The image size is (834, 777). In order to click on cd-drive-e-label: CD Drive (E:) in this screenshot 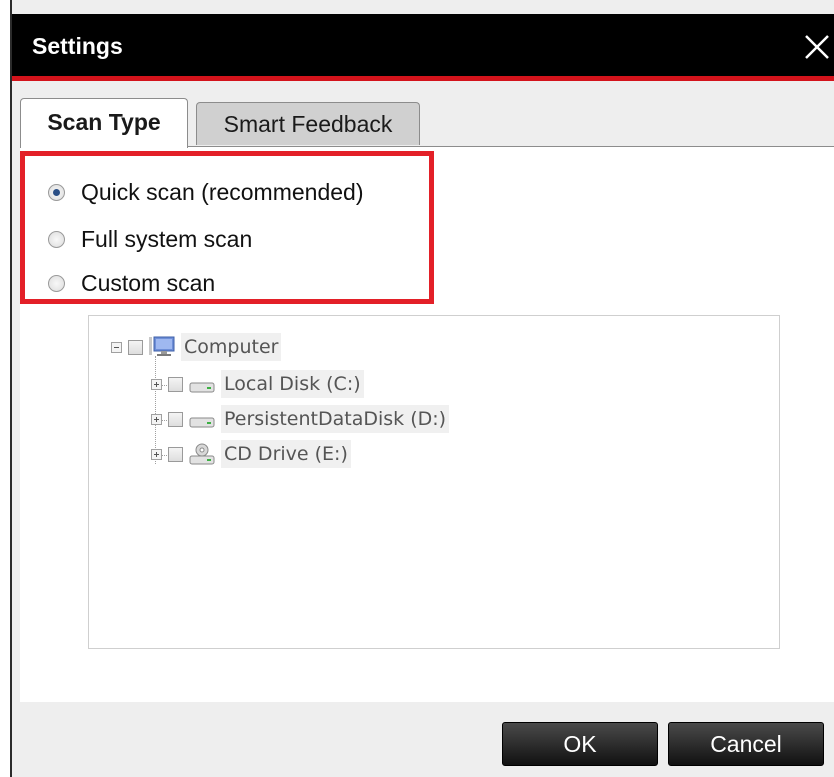, I will do `click(286, 454)`.